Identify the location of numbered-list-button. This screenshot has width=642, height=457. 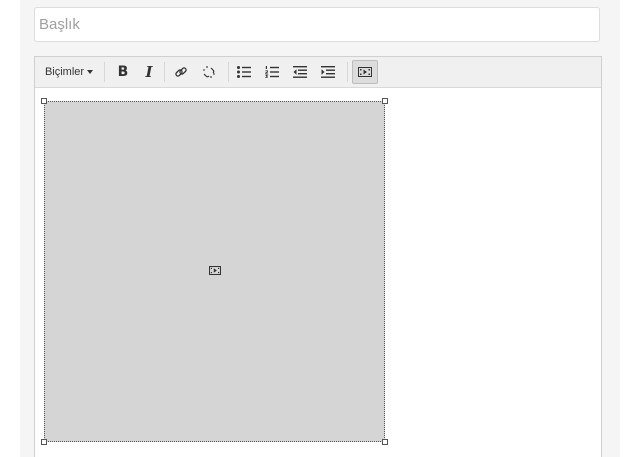
(272, 72).